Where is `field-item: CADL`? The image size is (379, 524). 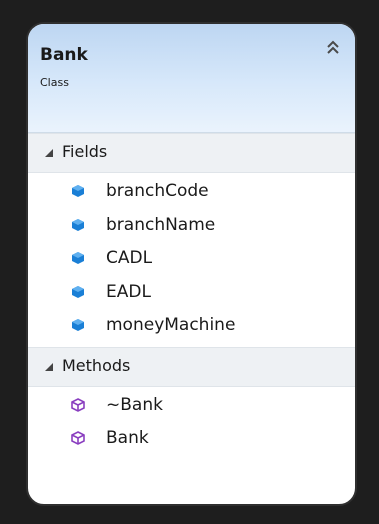 field-item: CADL is located at coordinates (191, 260).